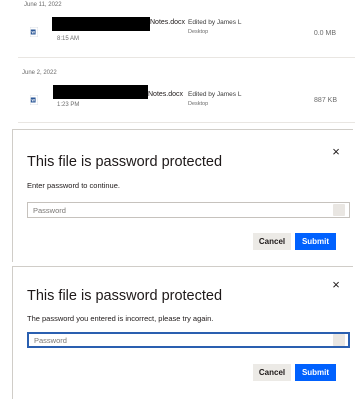 The image size is (355, 400). I want to click on file-size: 887 KB, so click(325, 100).